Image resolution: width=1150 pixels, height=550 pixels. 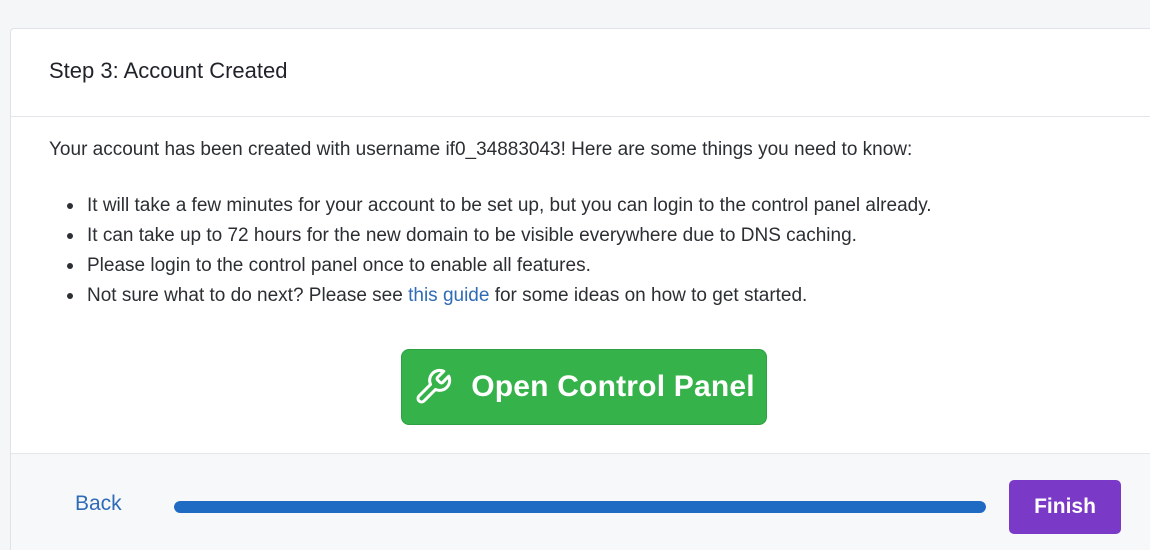 I want to click on list-item-text-before: Not sure what to do next? Please see, so click(x=248, y=295).